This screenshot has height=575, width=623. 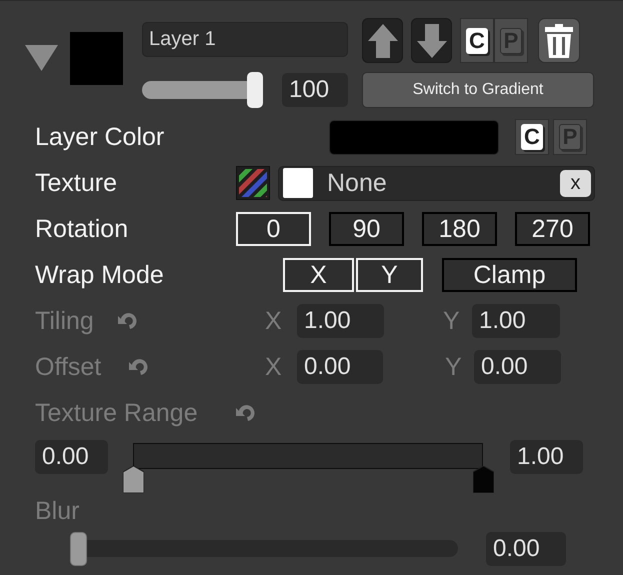 What do you see at coordinates (245, 39) in the screenshot?
I see `layer-name-field: Layer 1` at bounding box center [245, 39].